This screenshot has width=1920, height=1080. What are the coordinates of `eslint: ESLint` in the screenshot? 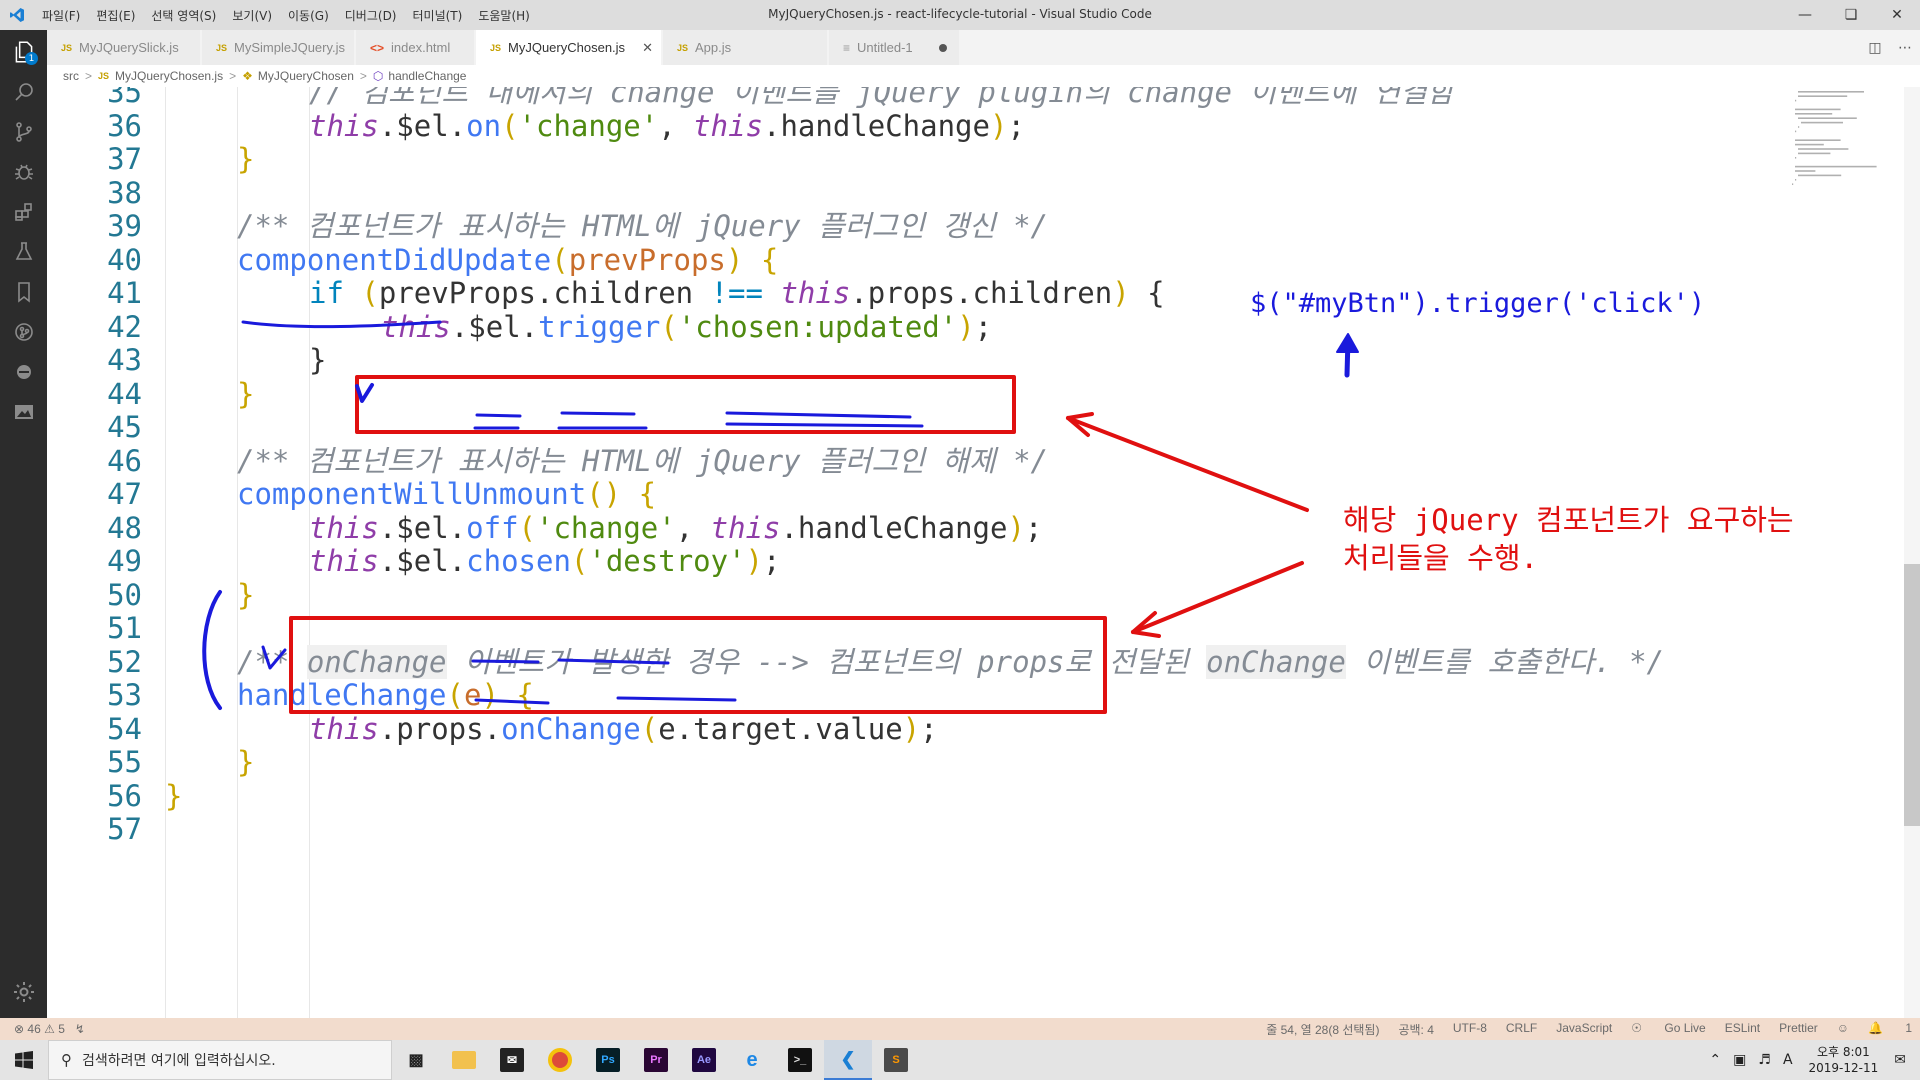 It's located at (1742, 1029).